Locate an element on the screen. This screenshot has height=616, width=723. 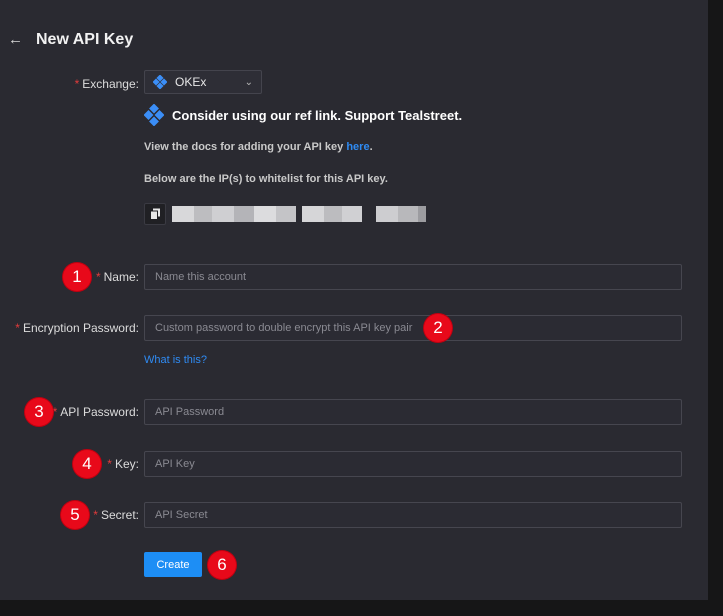
api-password-input is located at coordinates (413, 412).